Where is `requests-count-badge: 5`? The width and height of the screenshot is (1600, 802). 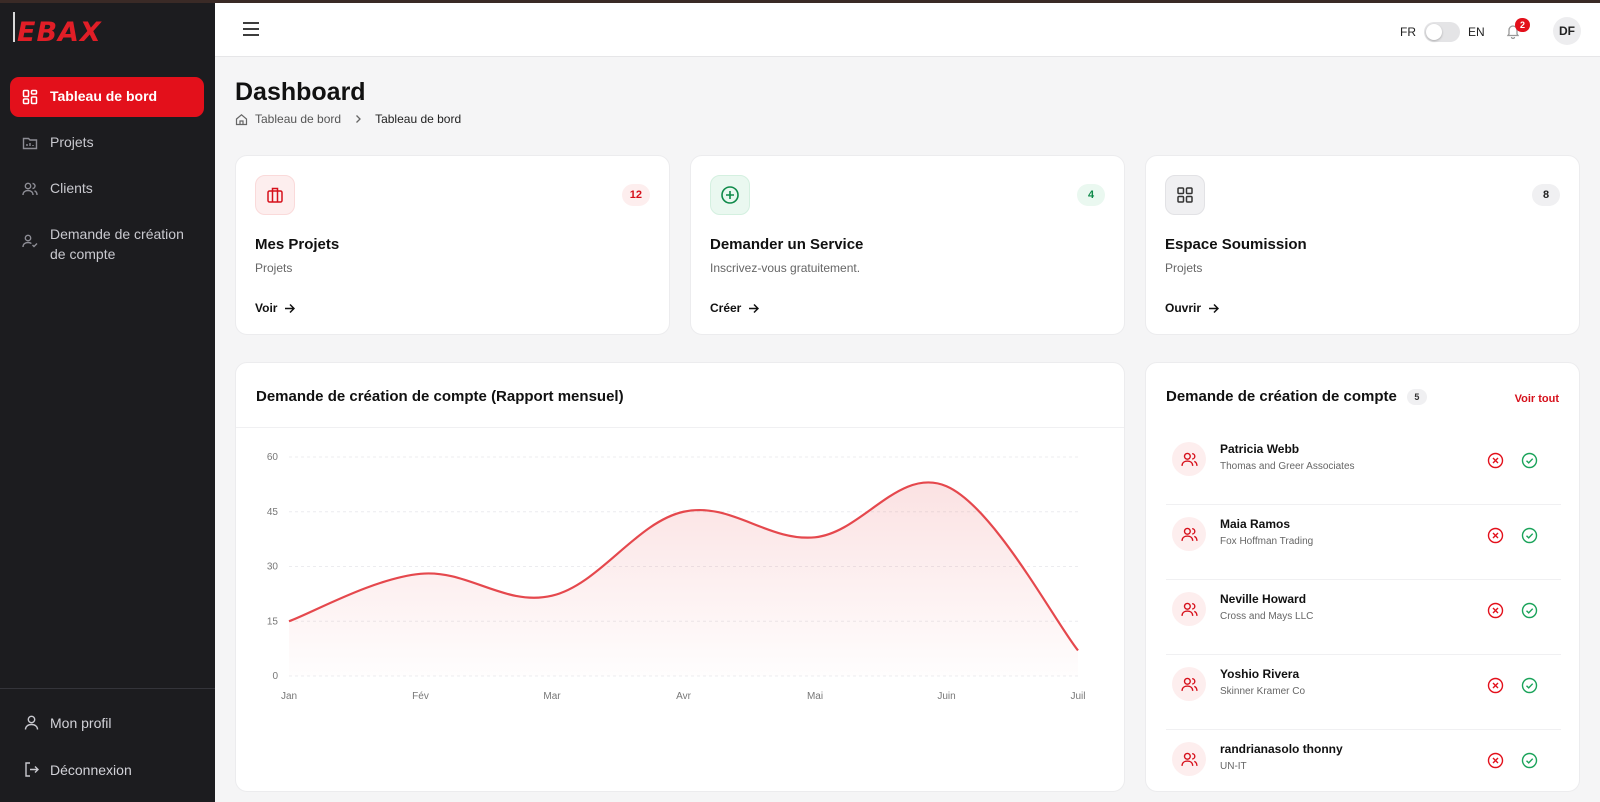 requests-count-badge: 5 is located at coordinates (1416, 396).